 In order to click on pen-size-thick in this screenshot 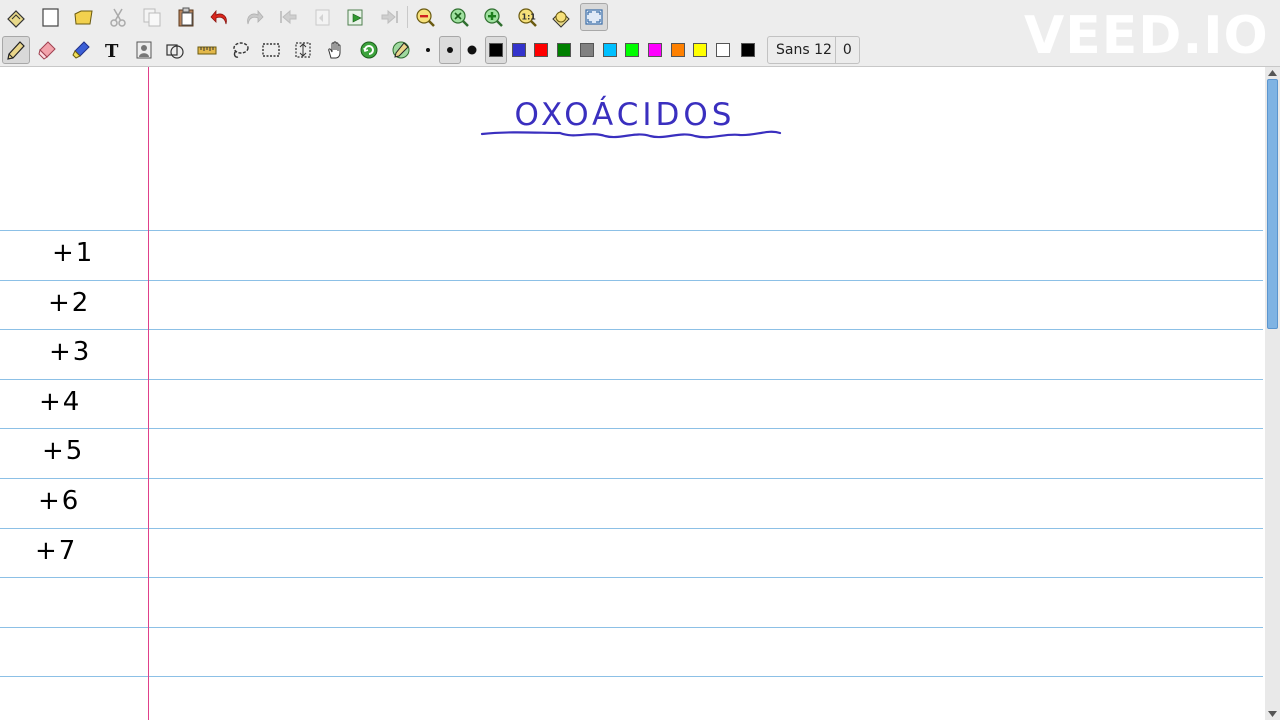, I will do `click(472, 50)`.